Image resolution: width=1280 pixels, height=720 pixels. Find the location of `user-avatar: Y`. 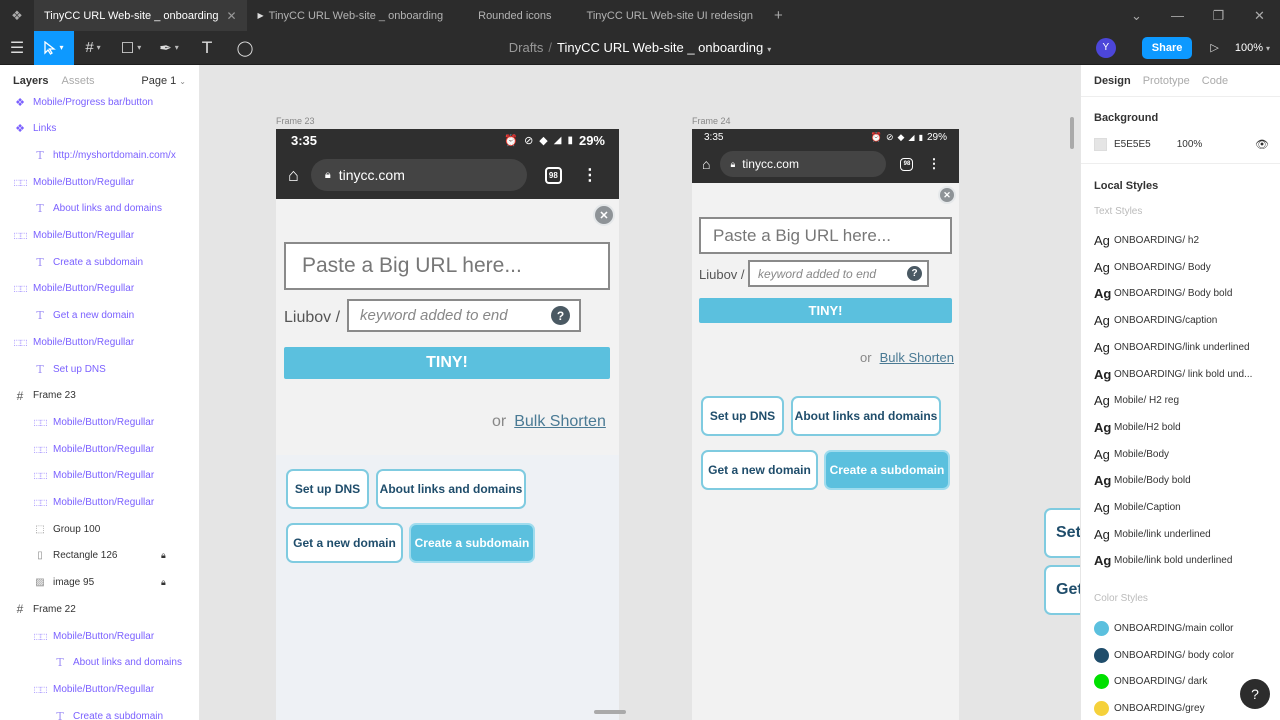

user-avatar: Y is located at coordinates (1105, 47).